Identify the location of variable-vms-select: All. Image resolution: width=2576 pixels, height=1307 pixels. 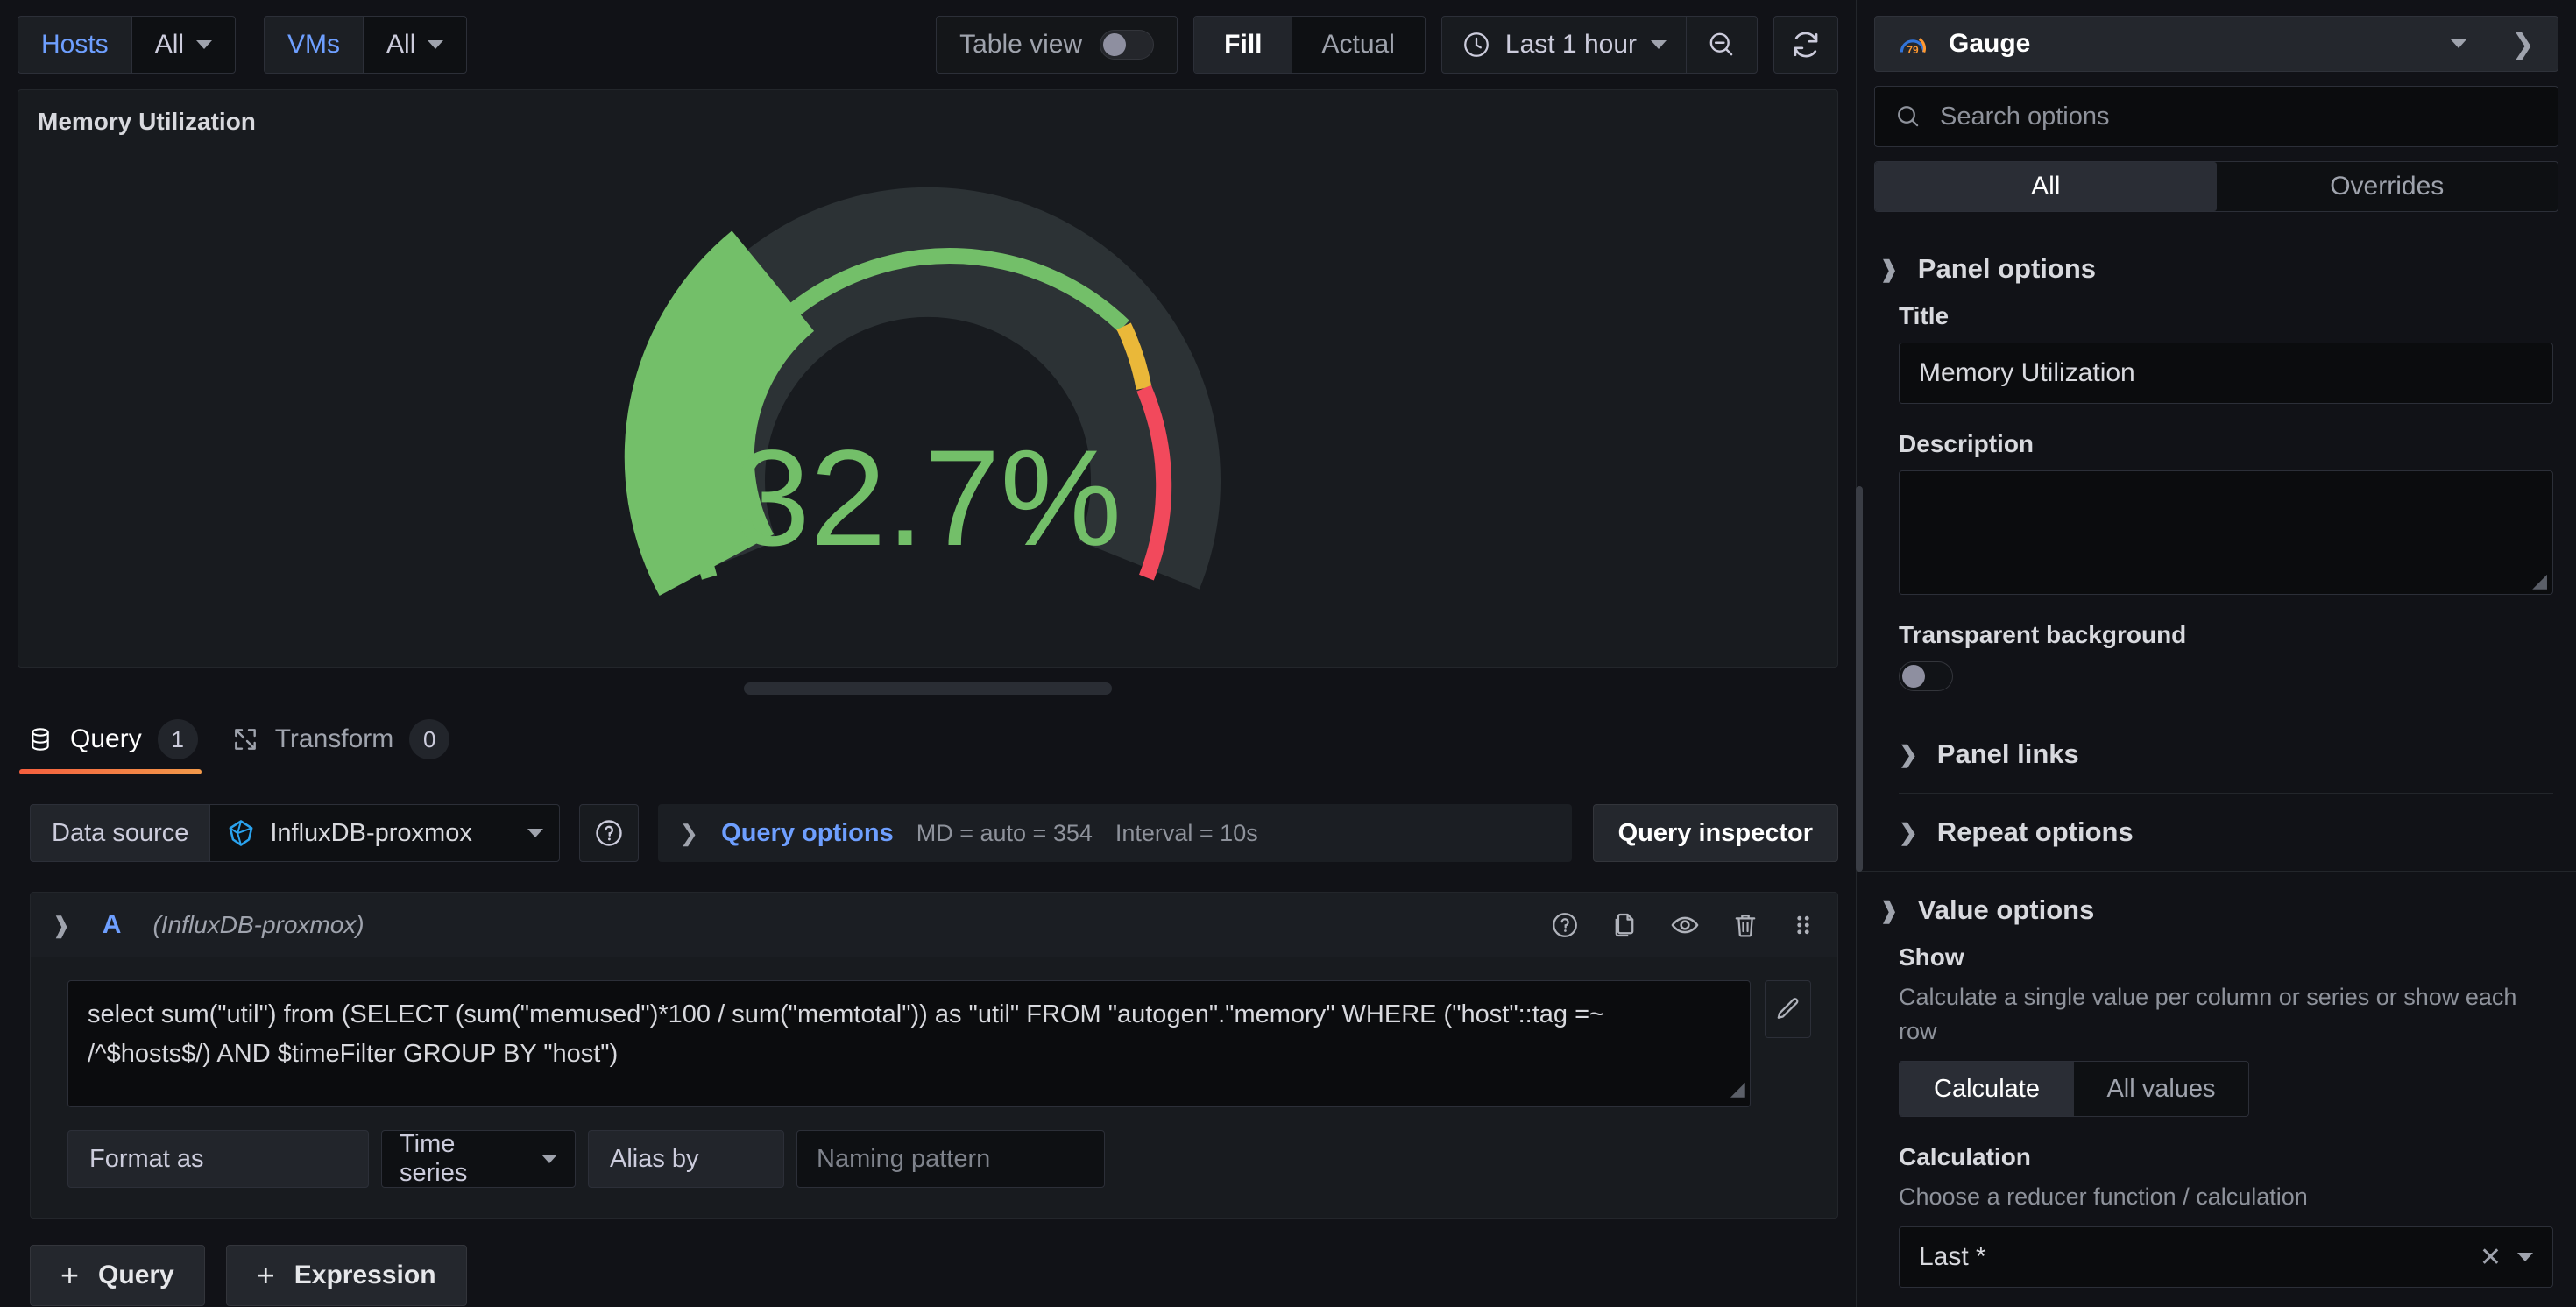
(415, 45).